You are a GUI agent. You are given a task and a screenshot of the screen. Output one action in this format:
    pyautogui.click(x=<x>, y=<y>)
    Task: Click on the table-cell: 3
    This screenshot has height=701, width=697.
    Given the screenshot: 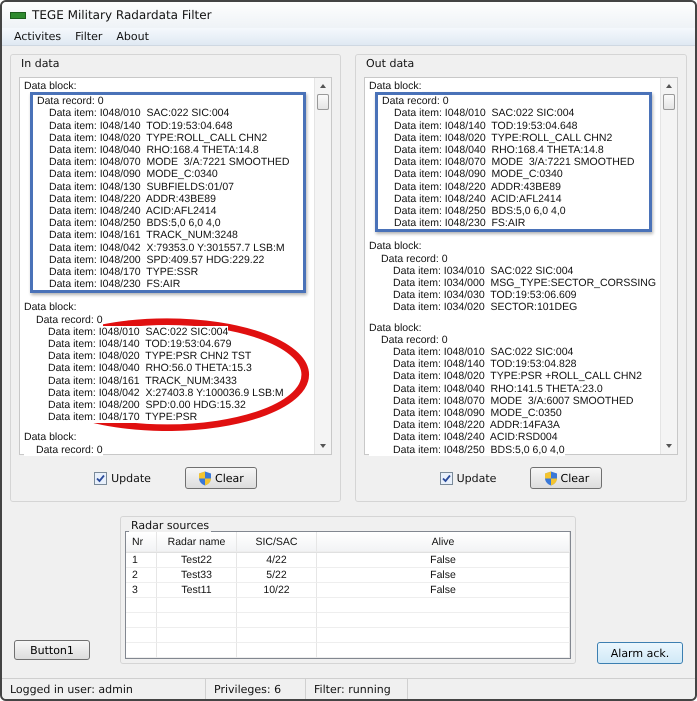 What is the action you would take?
    pyautogui.click(x=141, y=590)
    